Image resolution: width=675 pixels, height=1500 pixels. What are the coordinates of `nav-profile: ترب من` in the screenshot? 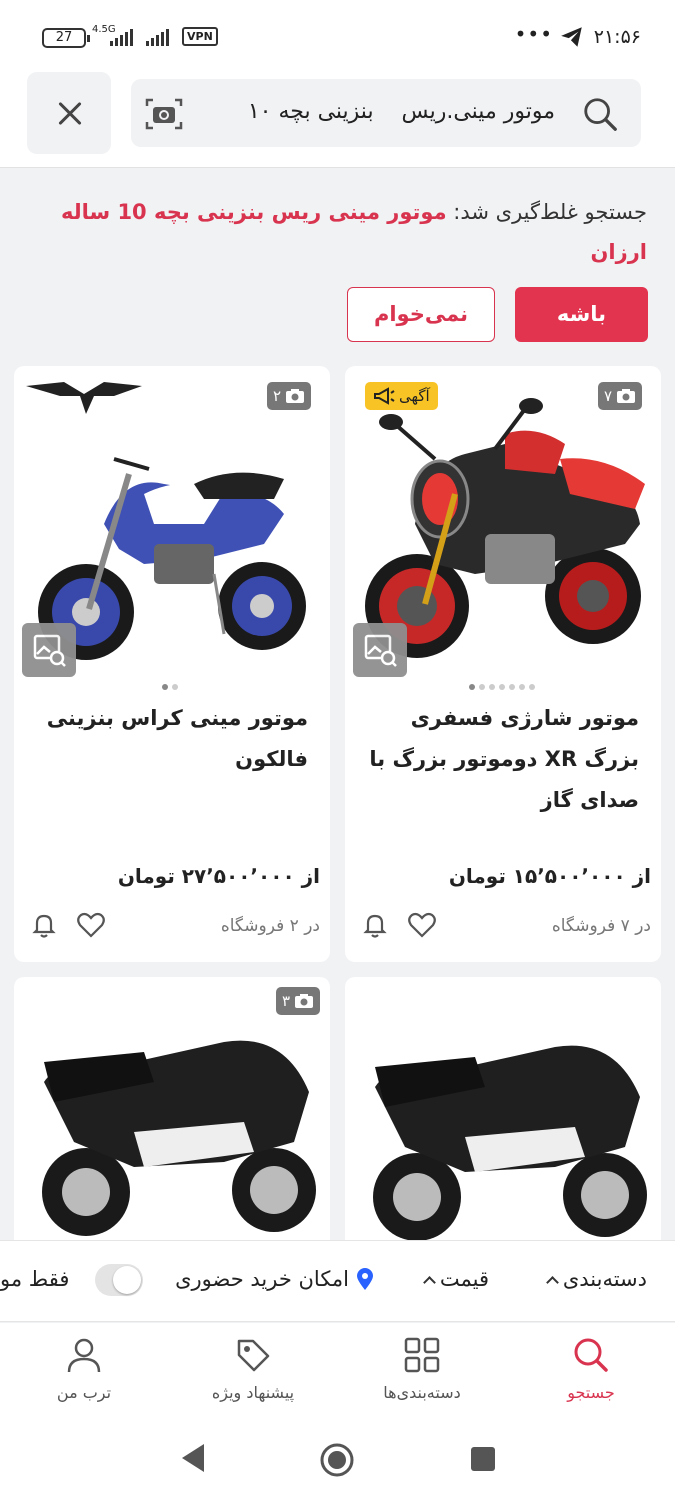 It's located at (84, 1368).